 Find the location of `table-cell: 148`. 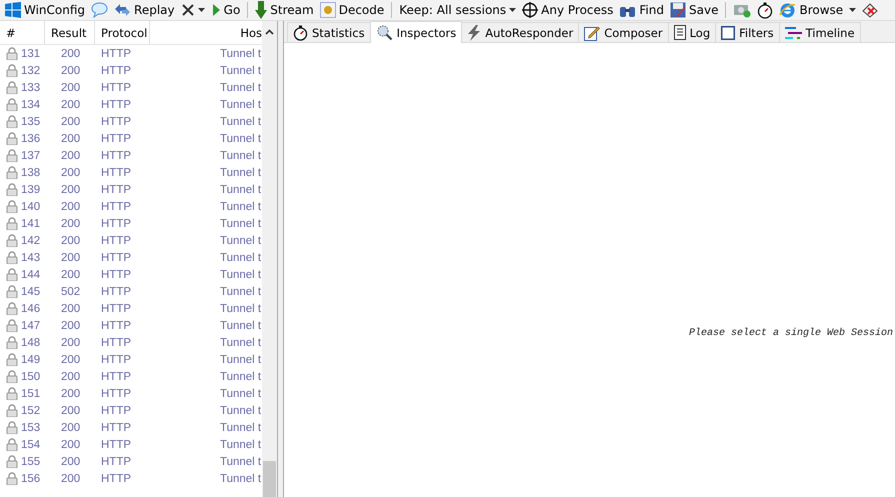

table-cell: 148 is located at coordinates (30, 342).